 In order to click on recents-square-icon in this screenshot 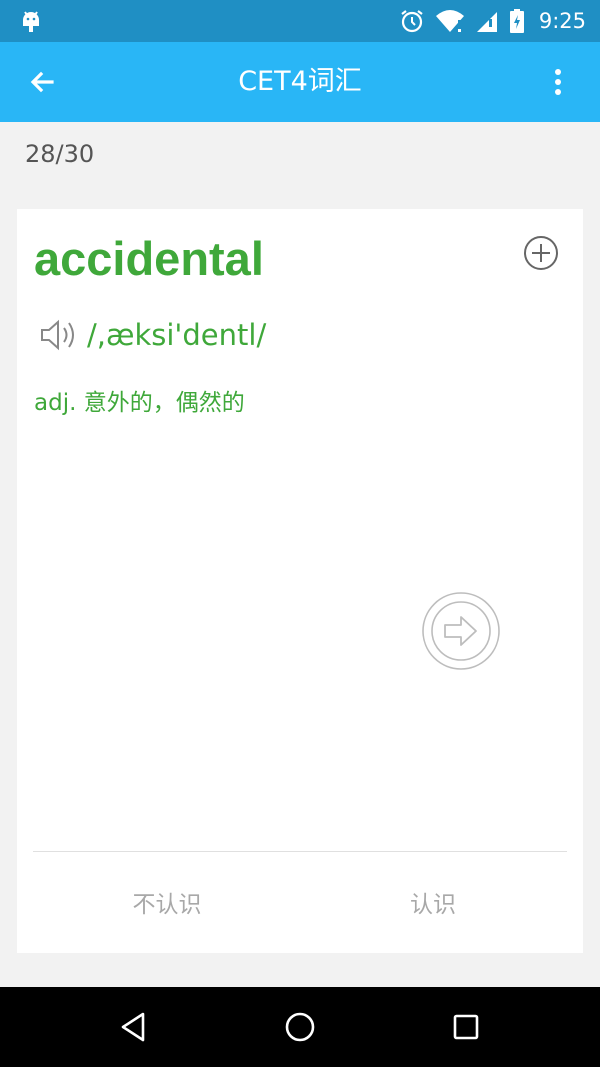, I will do `click(466, 1027)`.